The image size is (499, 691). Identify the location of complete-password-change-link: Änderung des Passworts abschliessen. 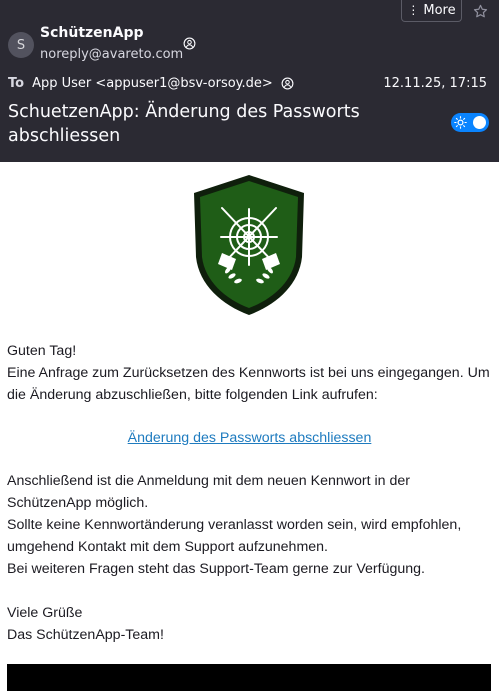
(250, 438).